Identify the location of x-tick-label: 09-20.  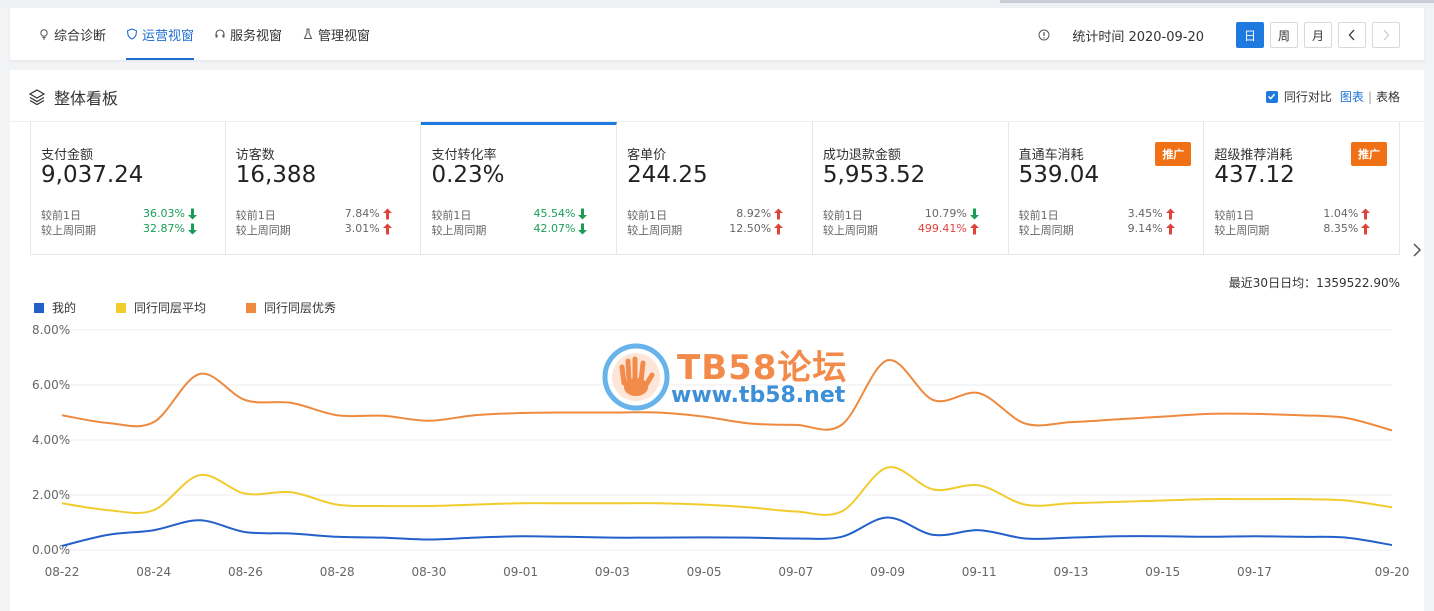
(1392, 572).